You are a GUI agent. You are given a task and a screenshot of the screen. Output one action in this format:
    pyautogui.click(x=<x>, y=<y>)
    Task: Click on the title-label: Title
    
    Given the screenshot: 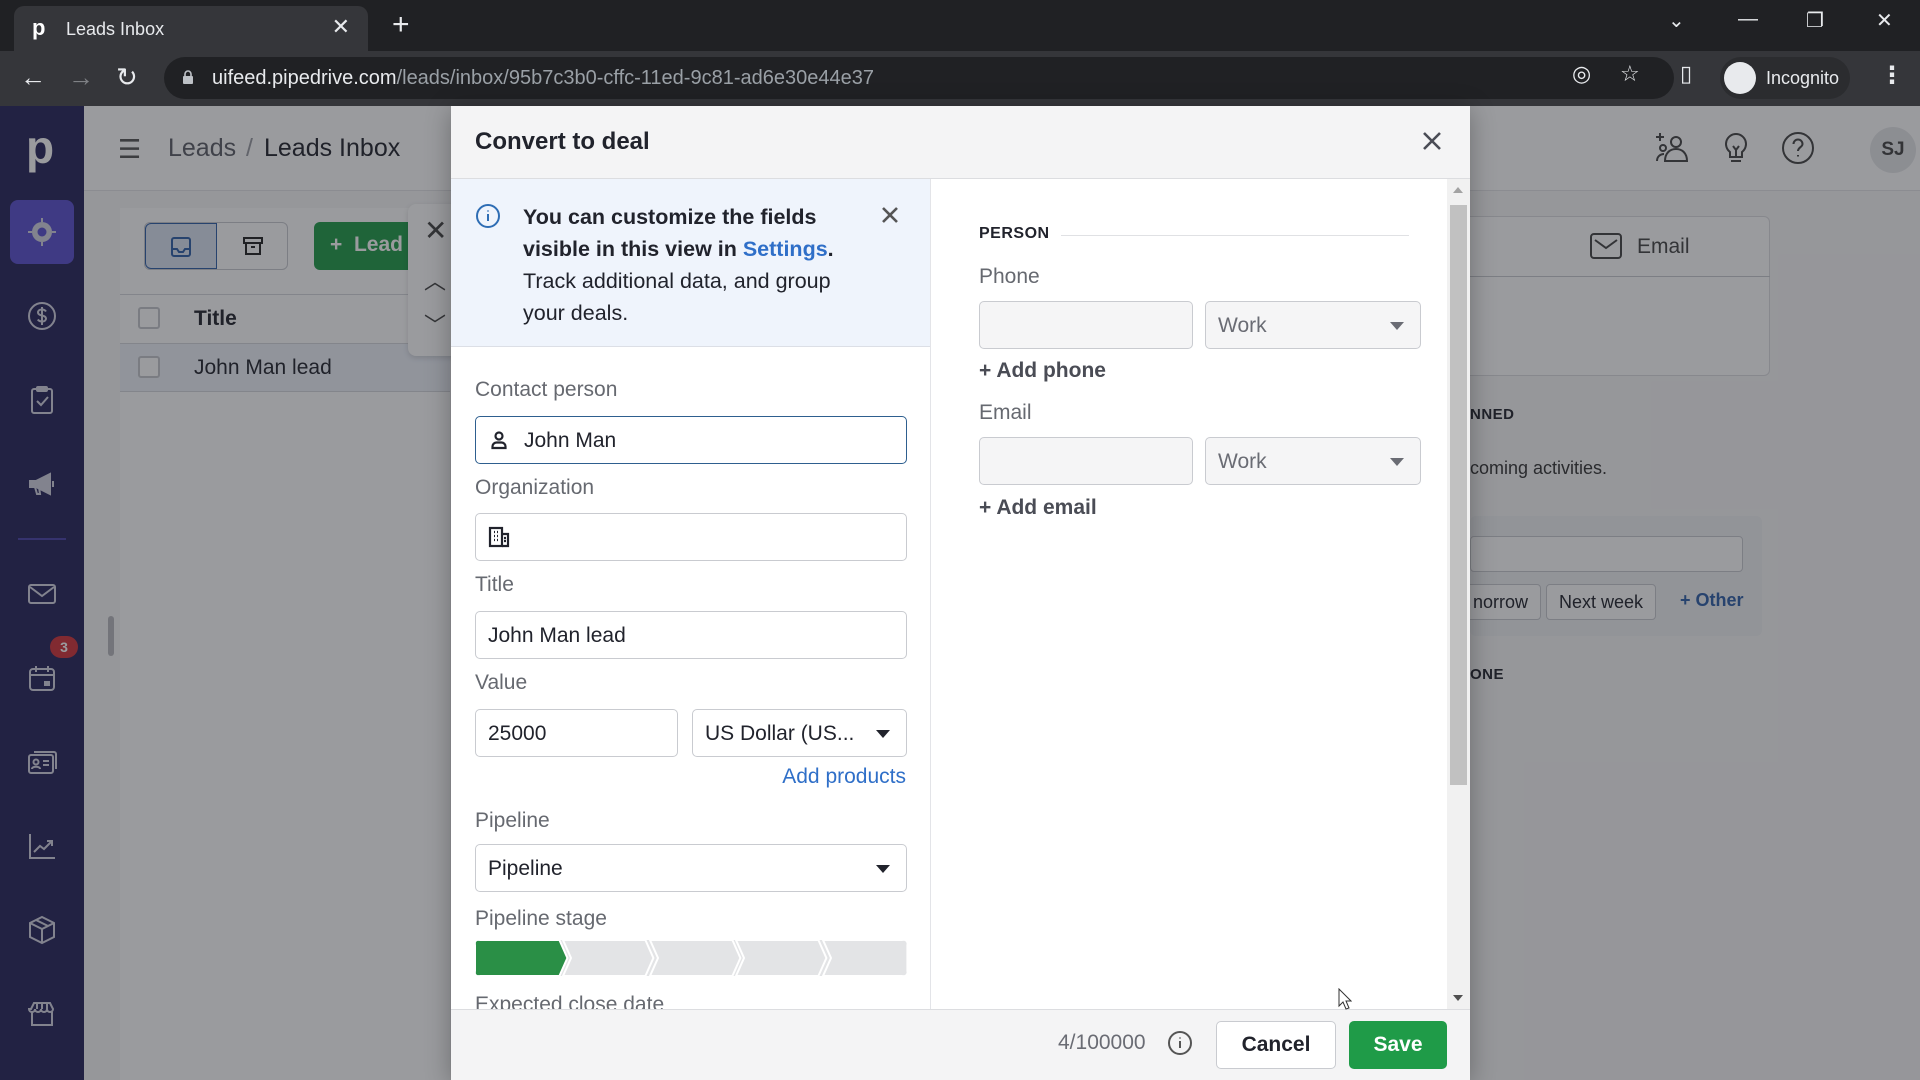 What is the action you would take?
    pyautogui.click(x=494, y=584)
    